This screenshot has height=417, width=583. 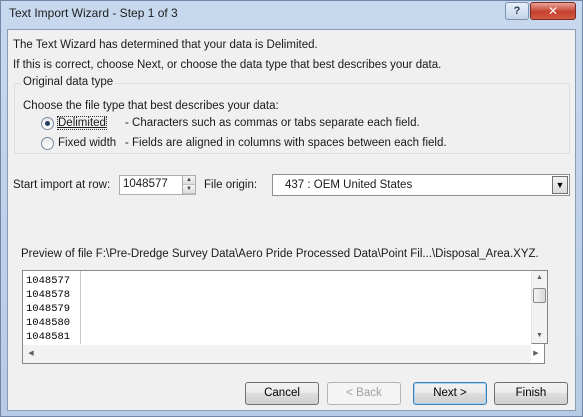 What do you see at coordinates (539, 295) in the screenshot?
I see `scroll-thumb` at bounding box center [539, 295].